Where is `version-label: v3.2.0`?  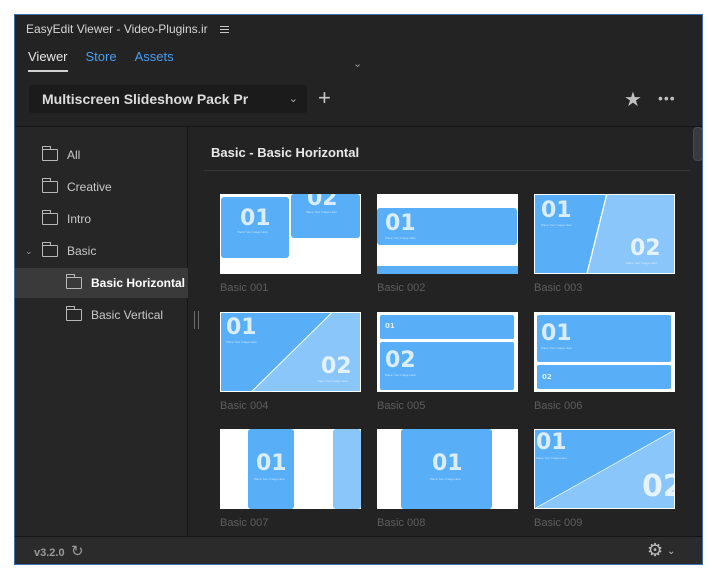 version-label: v3.2.0 is located at coordinates (49, 553).